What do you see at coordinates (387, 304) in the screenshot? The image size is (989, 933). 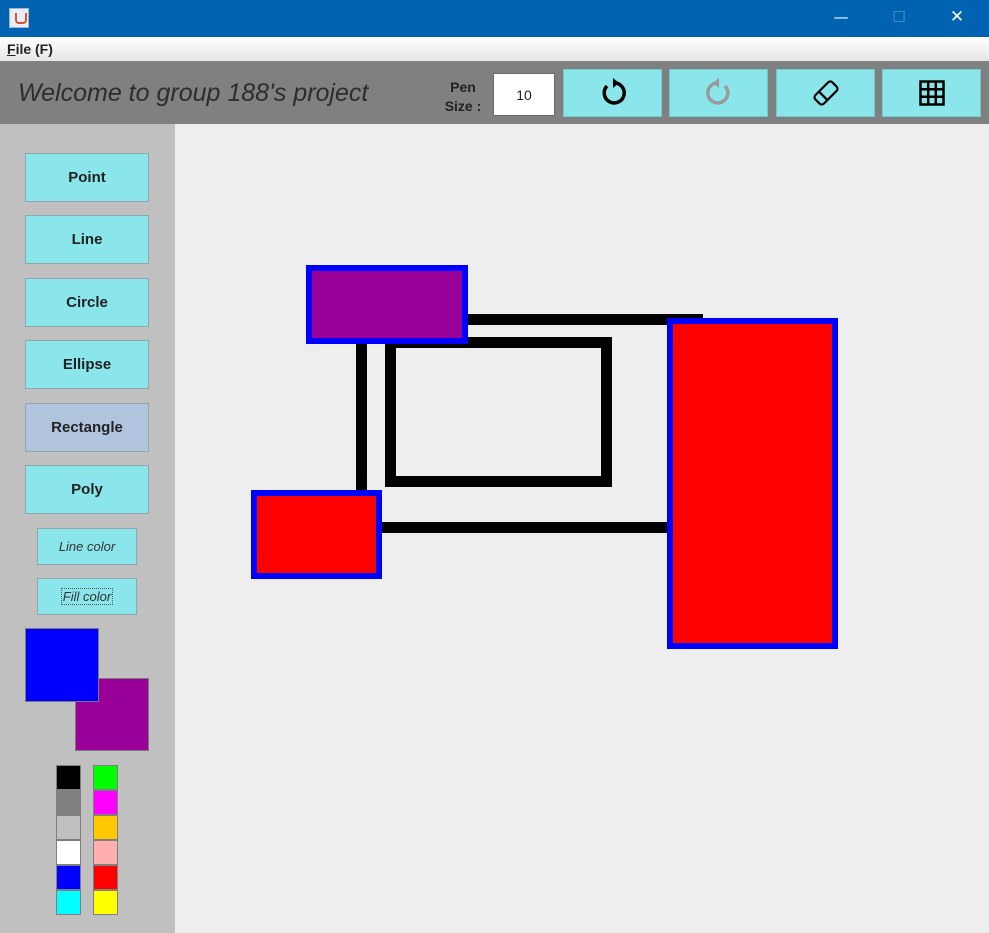 I see `canvas-shape-rect-purple` at bounding box center [387, 304].